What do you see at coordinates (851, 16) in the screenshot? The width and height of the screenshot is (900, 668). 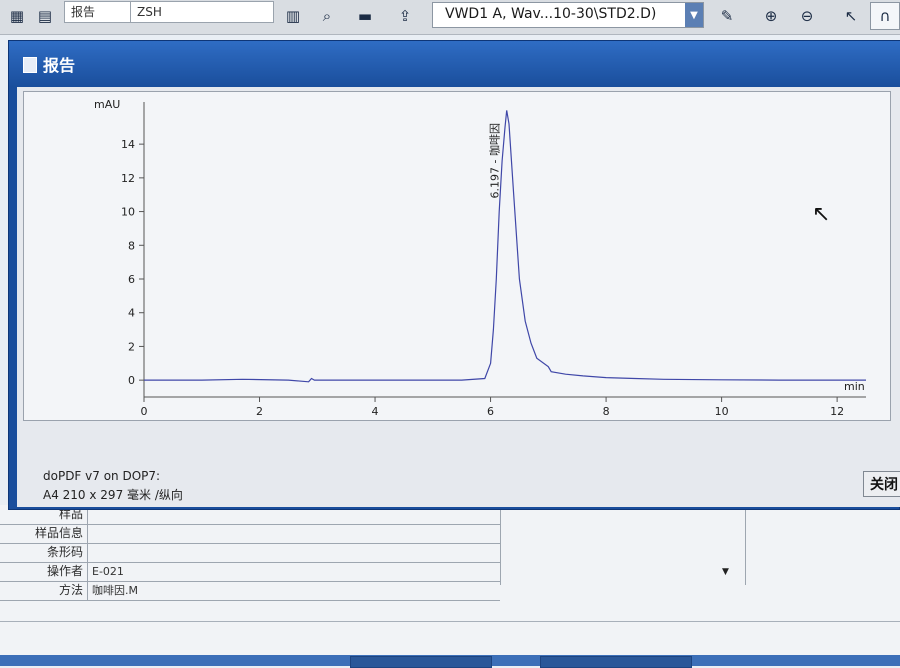 I see `pointer-icon: ↖` at bounding box center [851, 16].